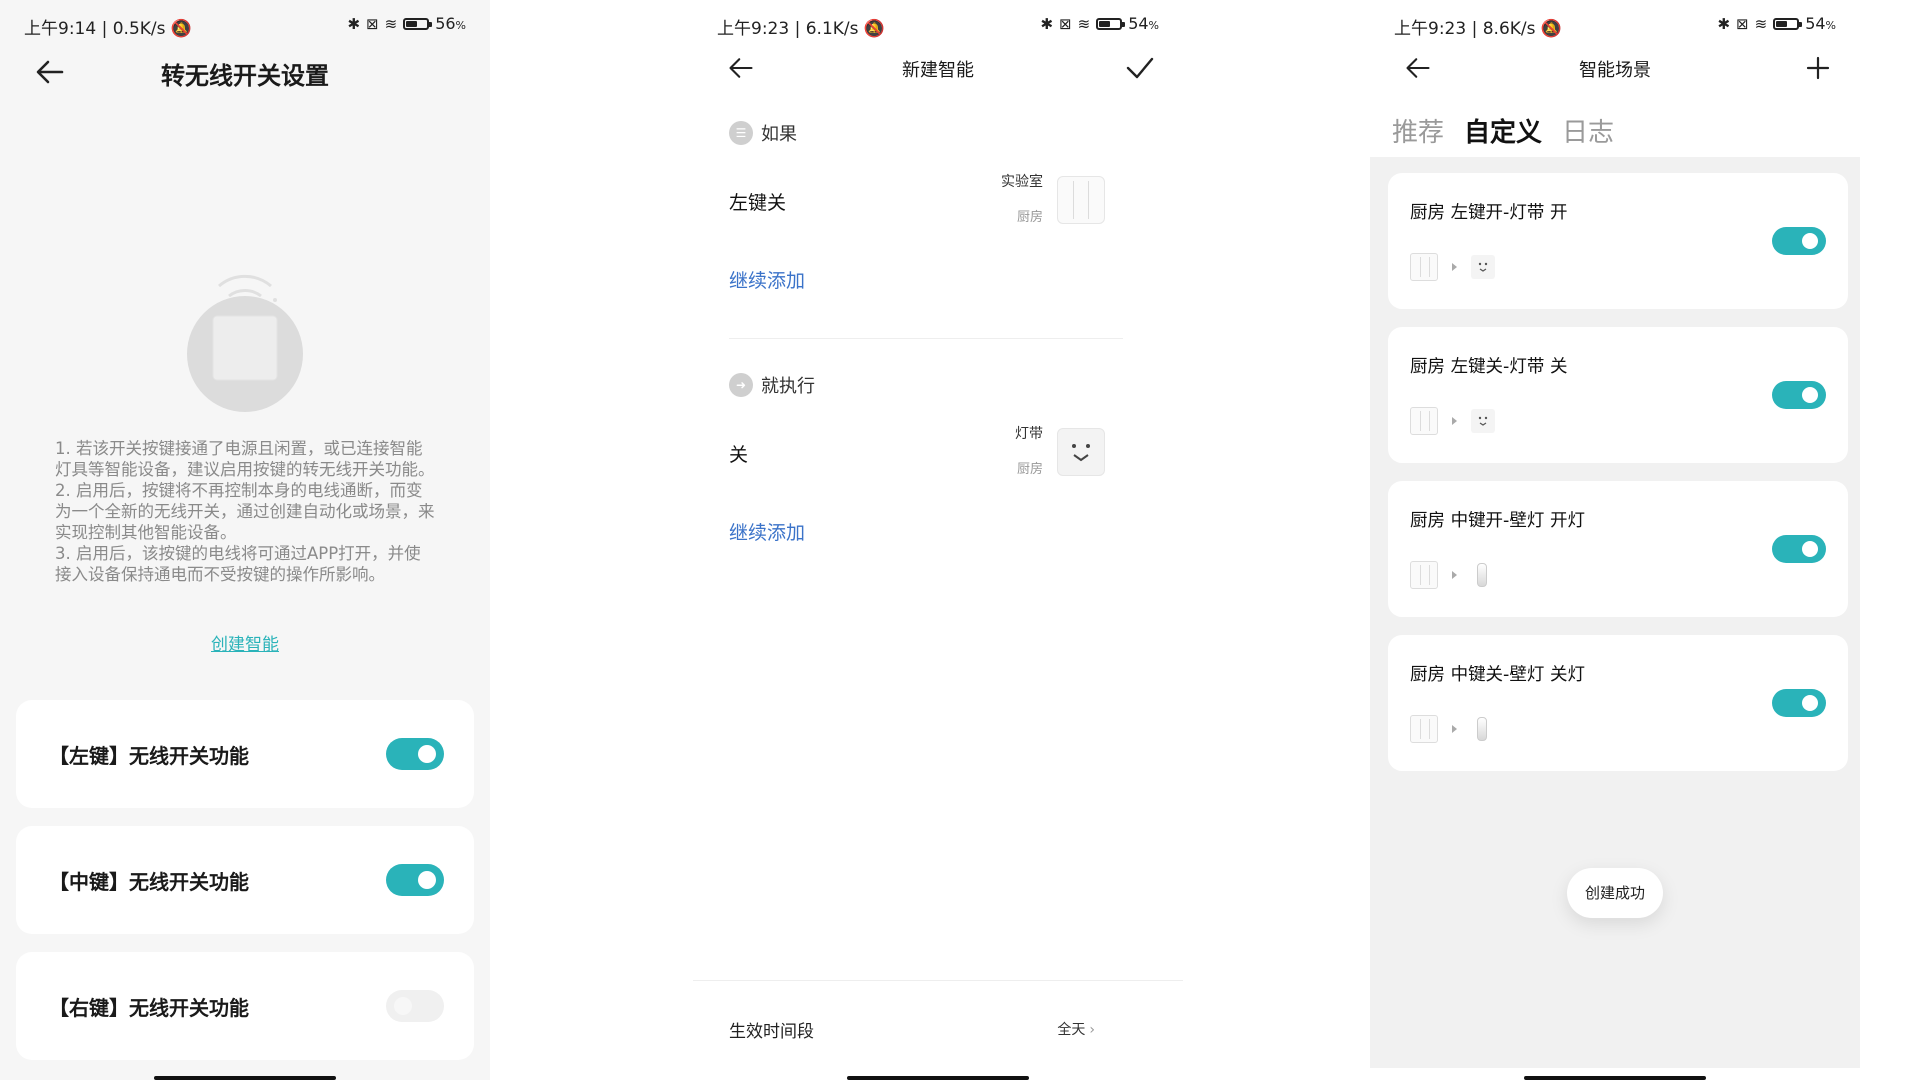 This screenshot has height=1080, width=1920. What do you see at coordinates (1497, 675) in the screenshot?
I see `scene-name: 厨房 中键关-壁灯 关灯` at bounding box center [1497, 675].